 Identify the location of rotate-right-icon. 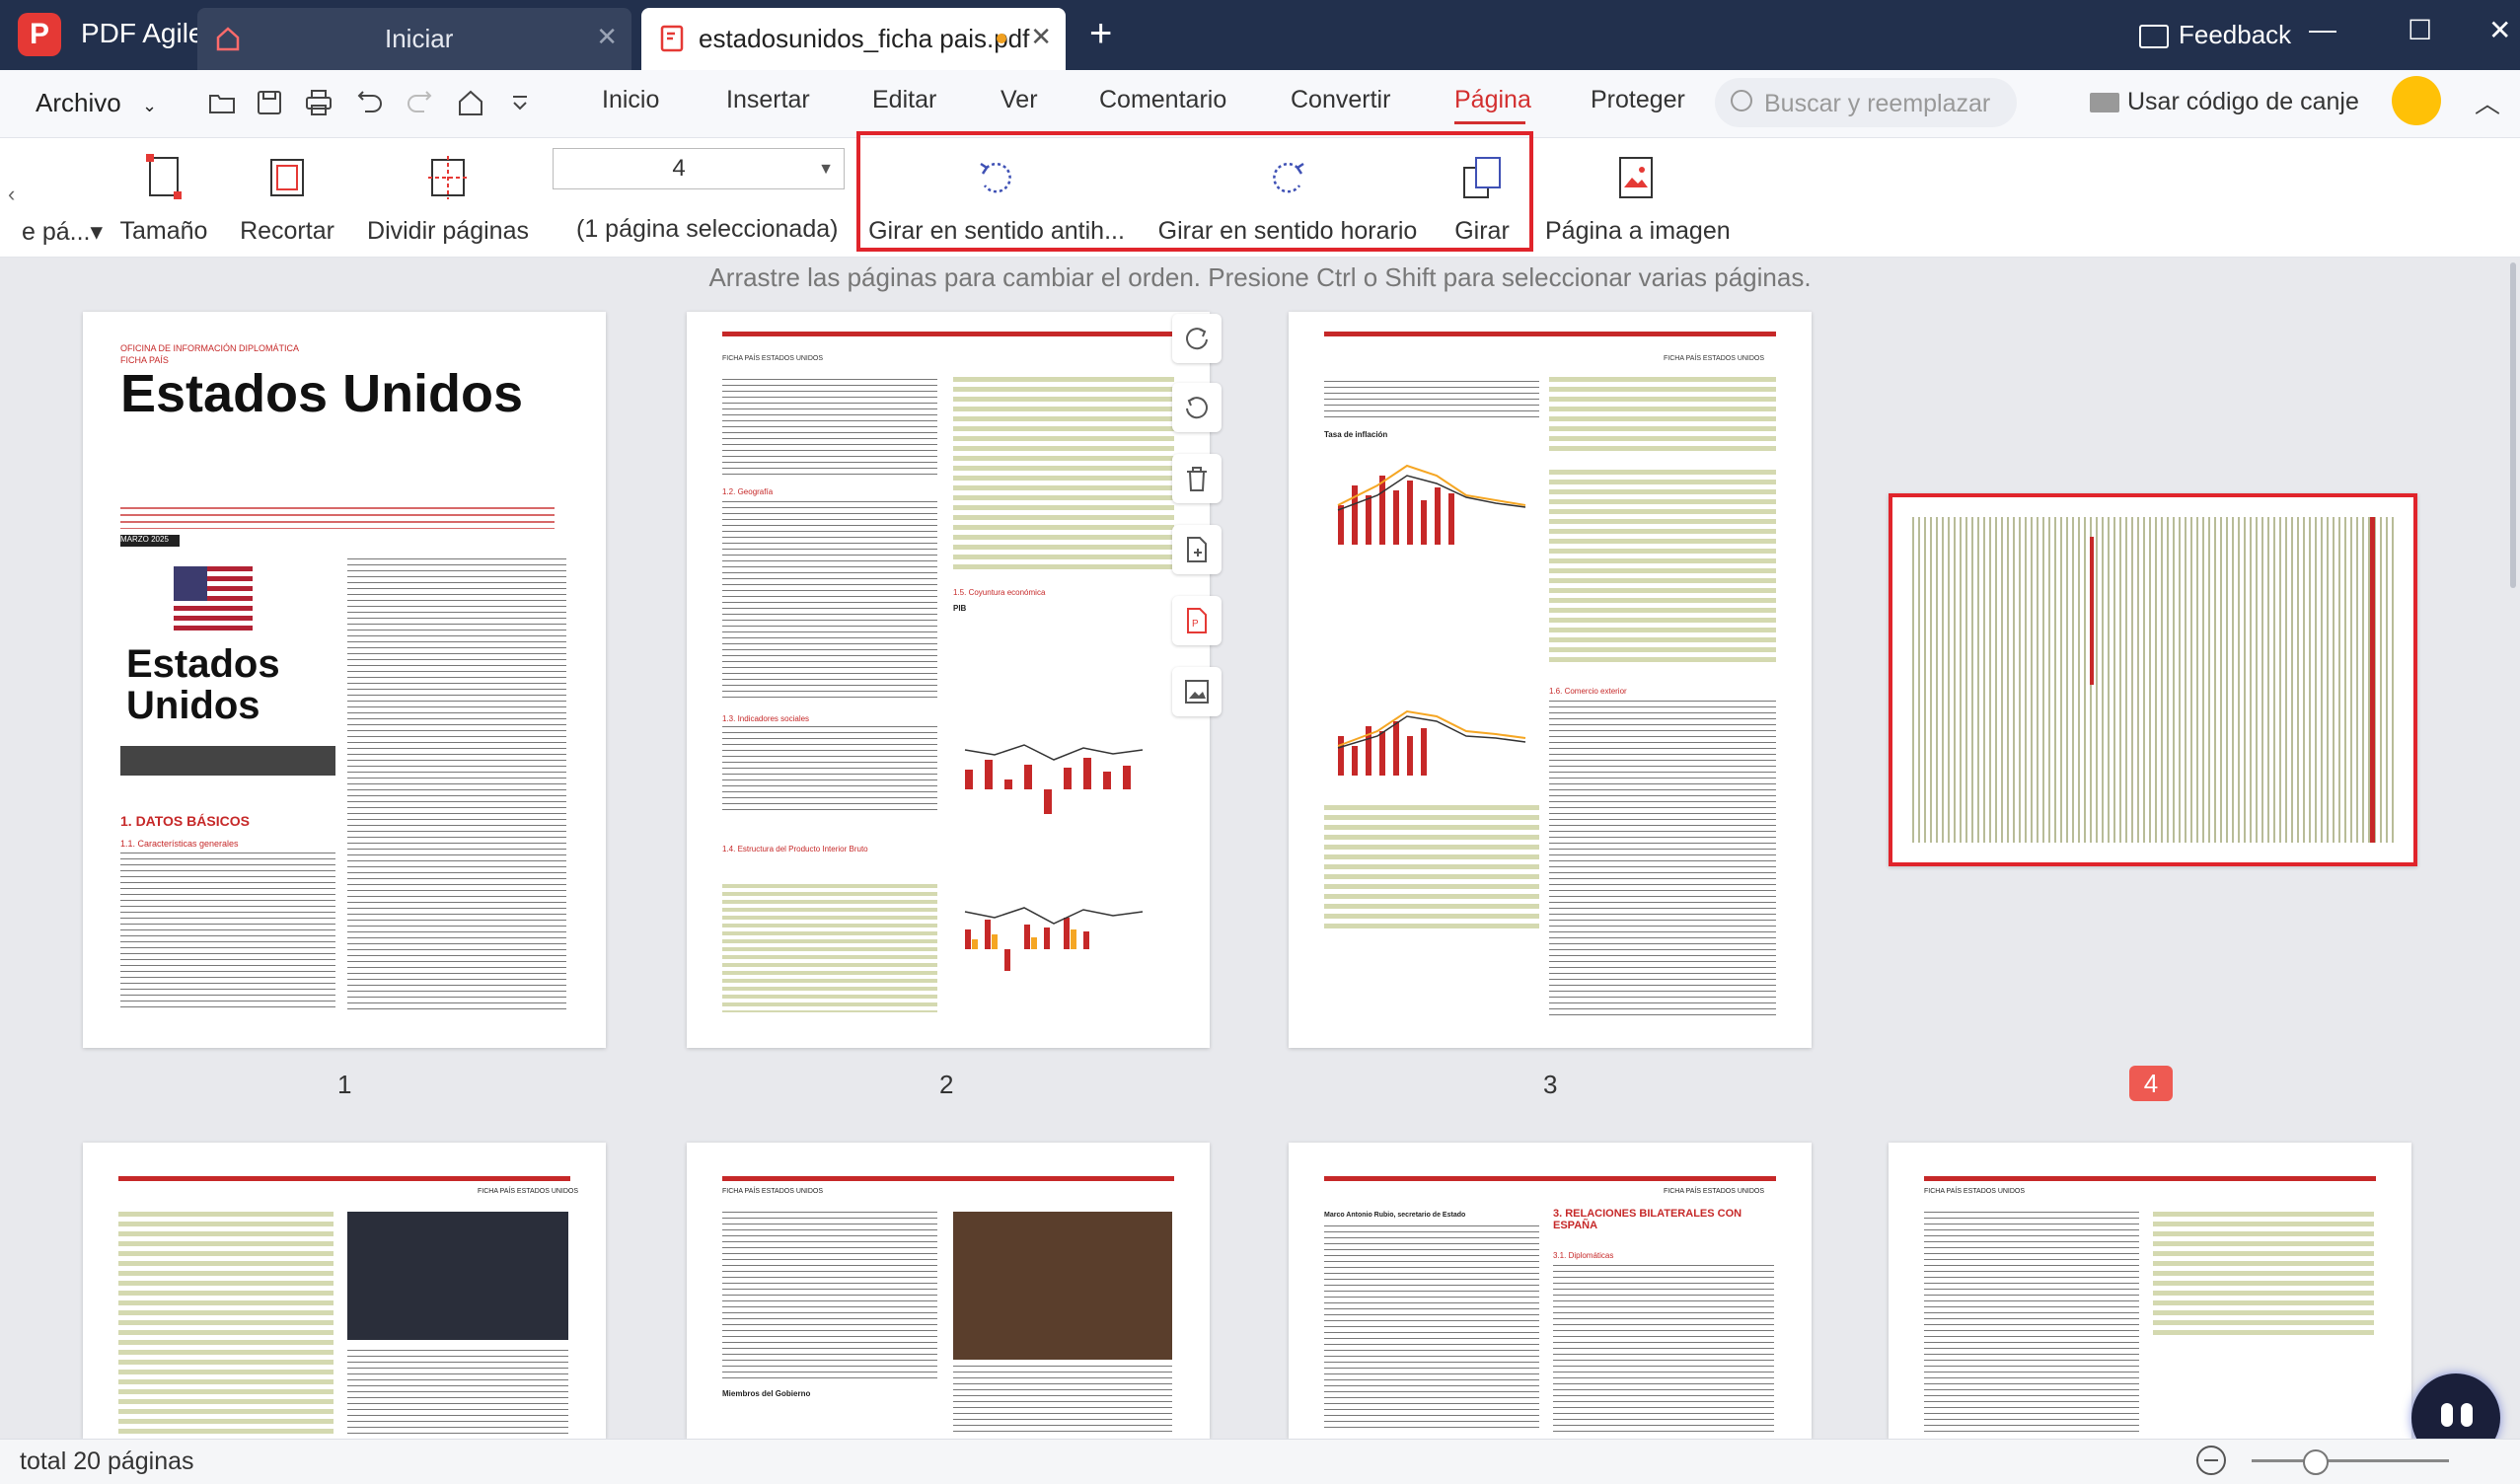
(1197, 339).